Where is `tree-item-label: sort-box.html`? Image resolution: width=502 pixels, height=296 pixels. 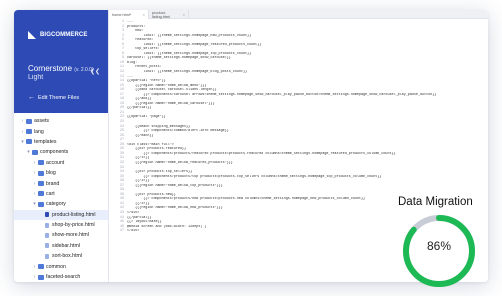 tree-item-label: sort-box.html is located at coordinates (67, 256).